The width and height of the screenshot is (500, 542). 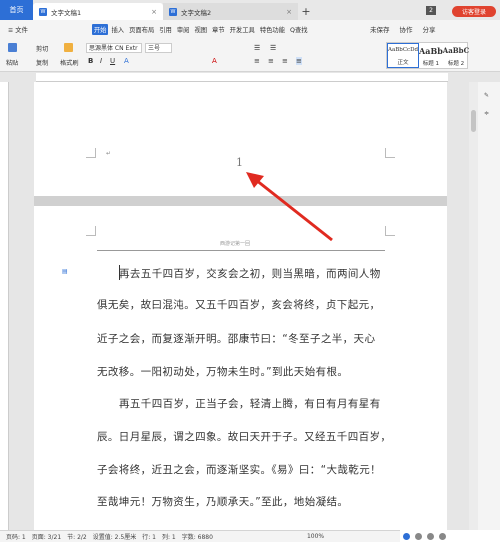 I want to click on status-pages: 页面: 3/21, so click(x=46, y=536).